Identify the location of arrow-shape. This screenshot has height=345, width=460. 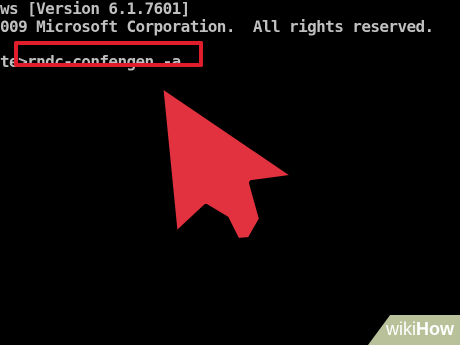
(228, 162).